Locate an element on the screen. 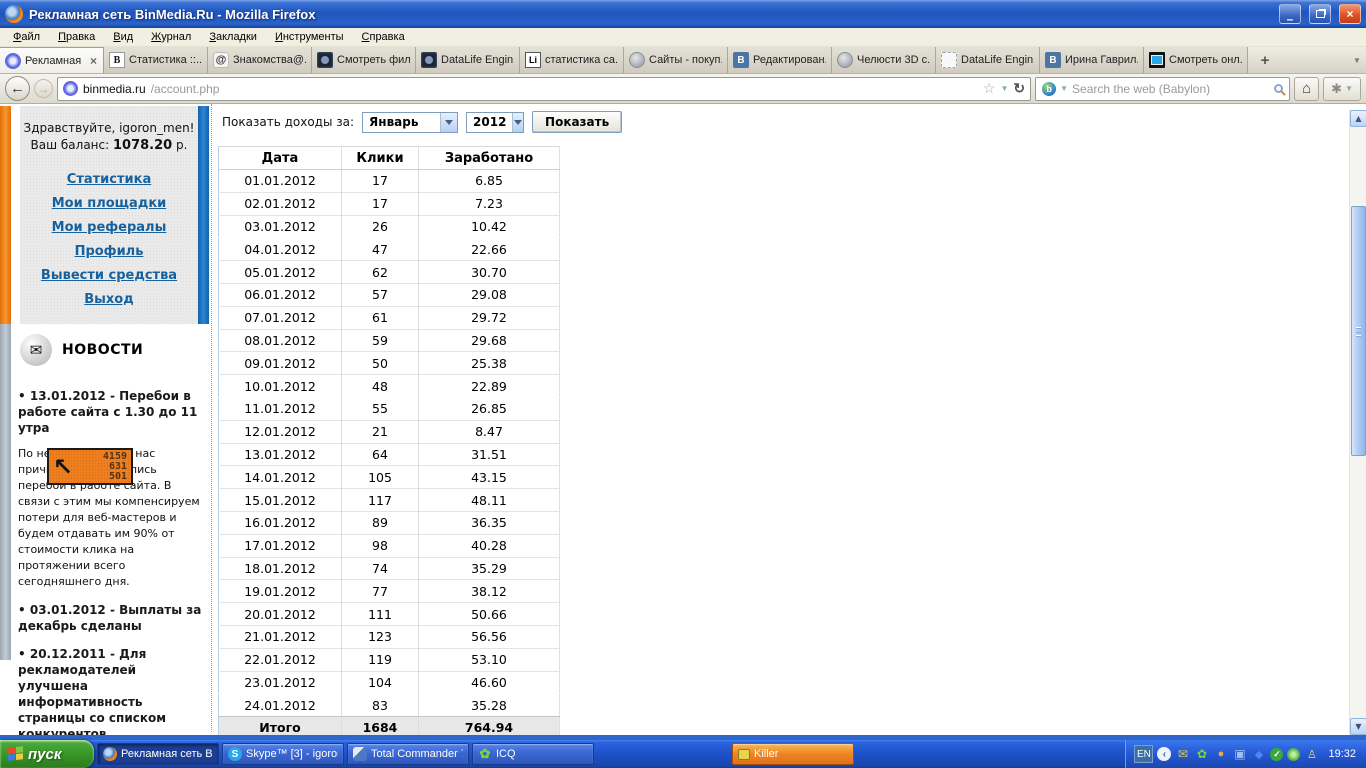 This screenshot has width=1366, height=768. search-magnifier-icon is located at coordinates (1279, 88).